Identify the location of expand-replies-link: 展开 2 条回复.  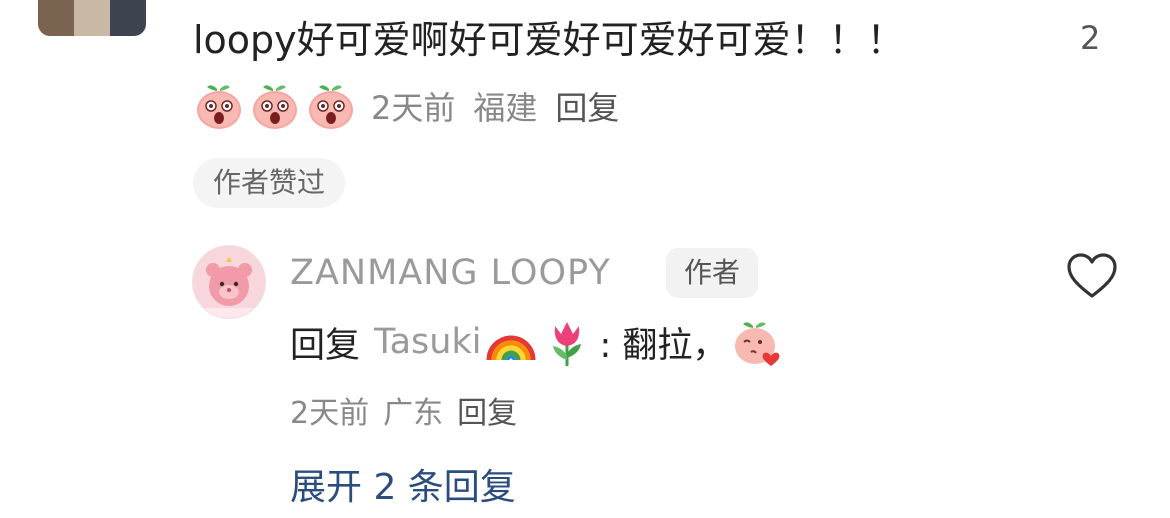
(403, 488).